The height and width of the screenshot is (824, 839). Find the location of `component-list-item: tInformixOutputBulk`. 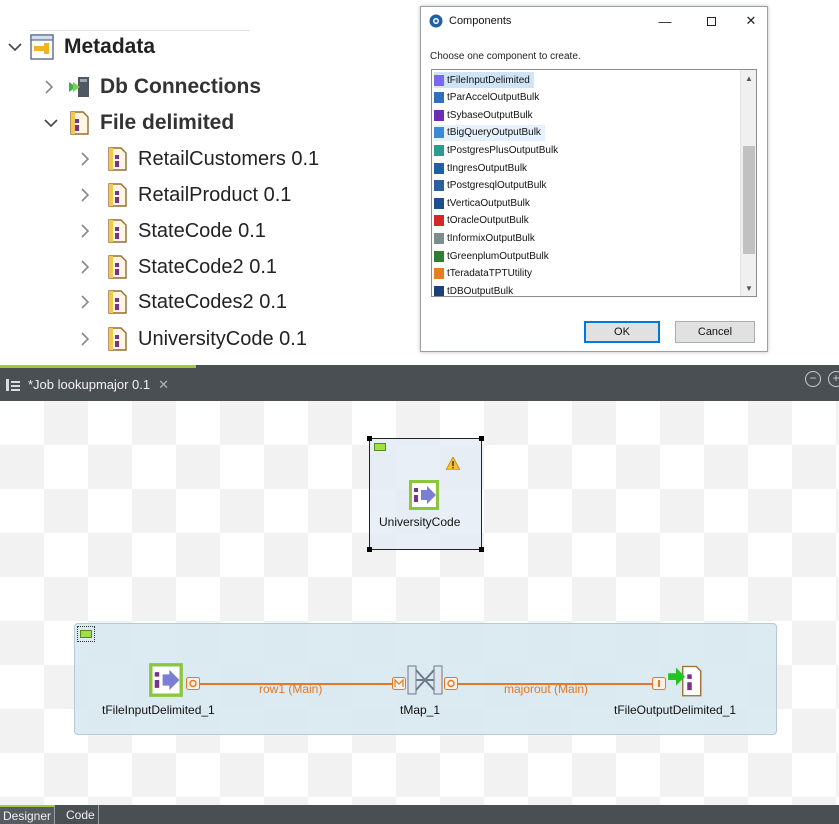

component-list-item: tInformixOutputBulk is located at coordinates (486, 238).